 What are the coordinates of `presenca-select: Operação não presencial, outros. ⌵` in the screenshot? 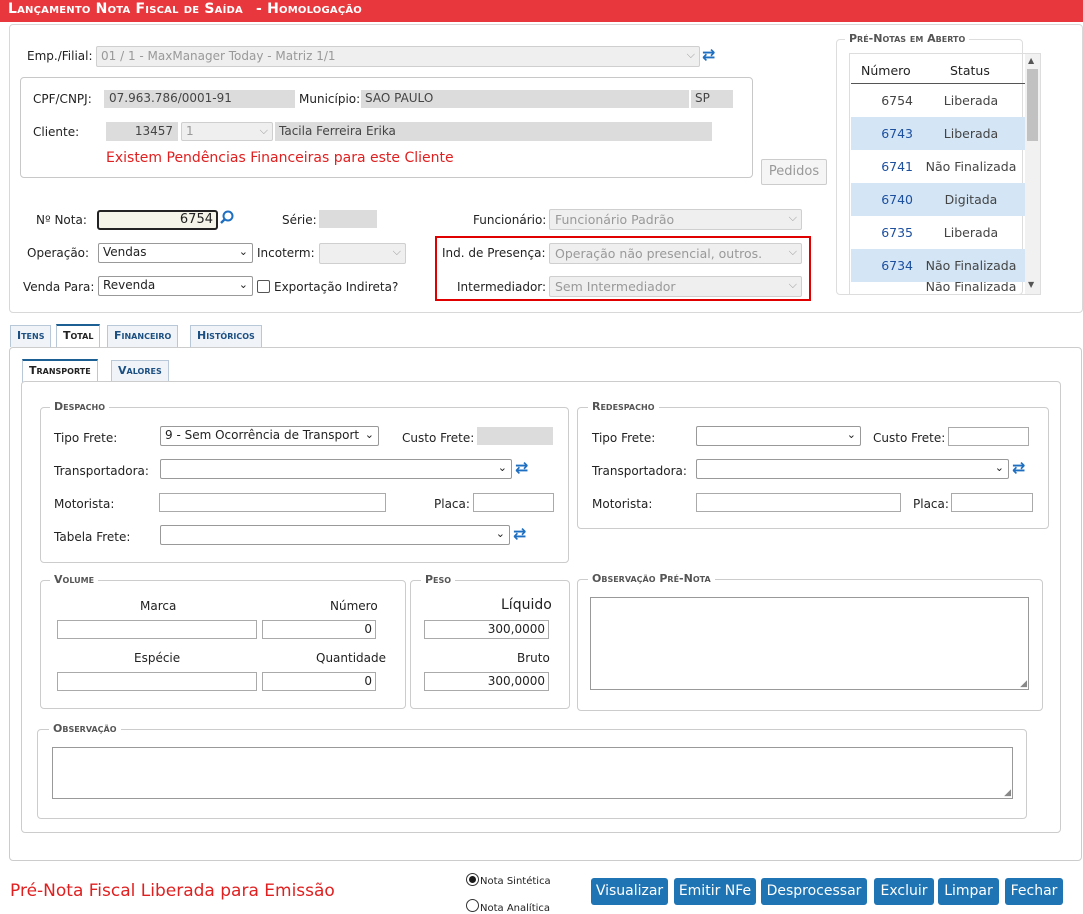 It's located at (675, 253).